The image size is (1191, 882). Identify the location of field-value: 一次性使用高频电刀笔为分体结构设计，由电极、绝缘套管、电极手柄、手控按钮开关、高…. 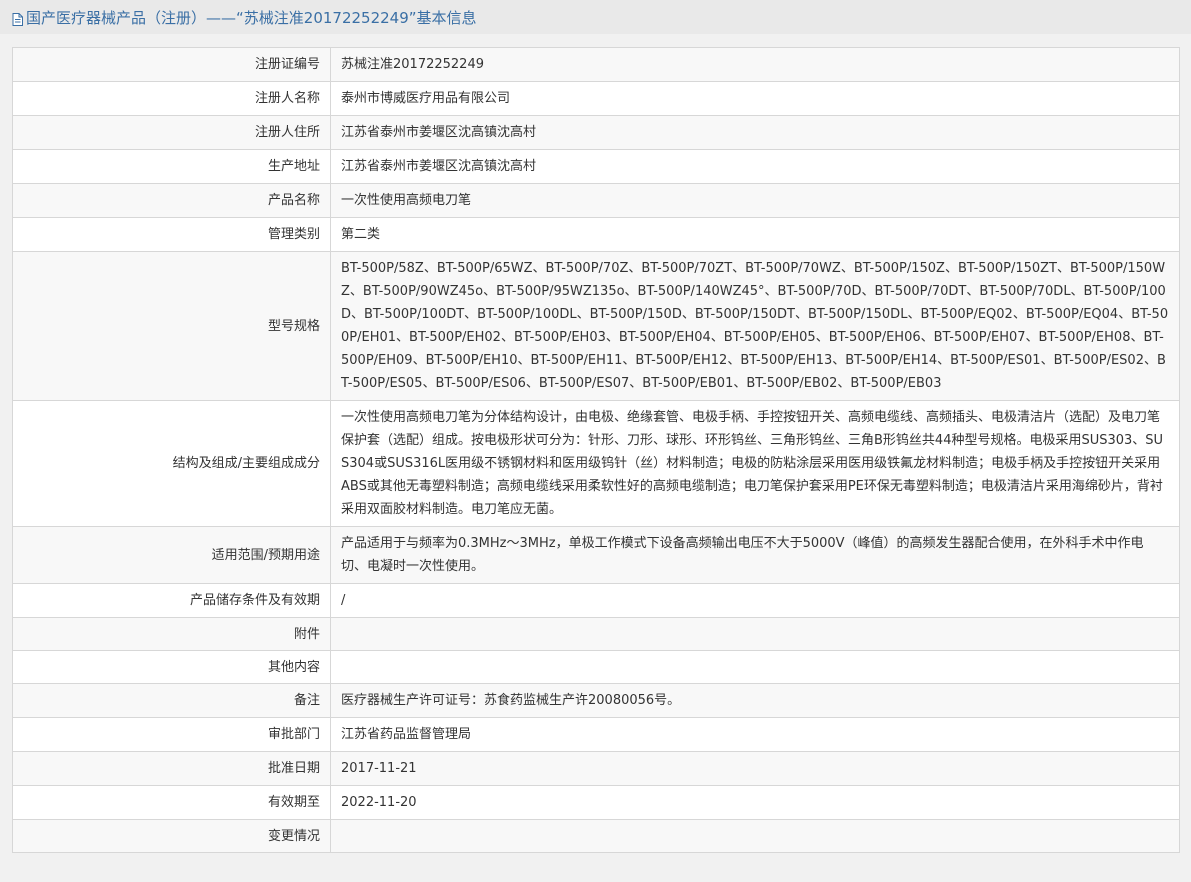
(755, 463).